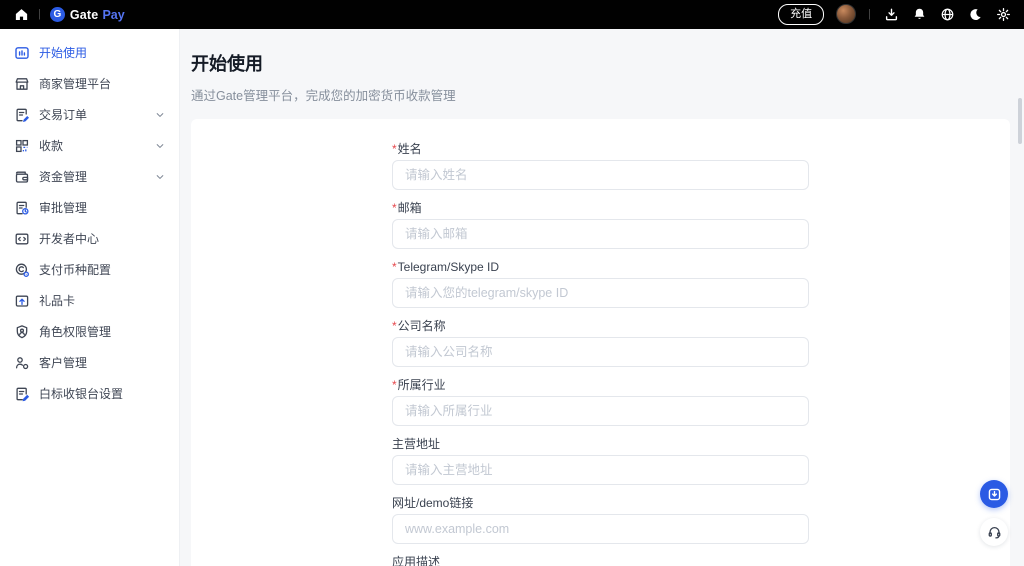  What do you see at coordinates (21, 14) in the screenshot?
I see `home-icon` at bounding box center [21, 14].